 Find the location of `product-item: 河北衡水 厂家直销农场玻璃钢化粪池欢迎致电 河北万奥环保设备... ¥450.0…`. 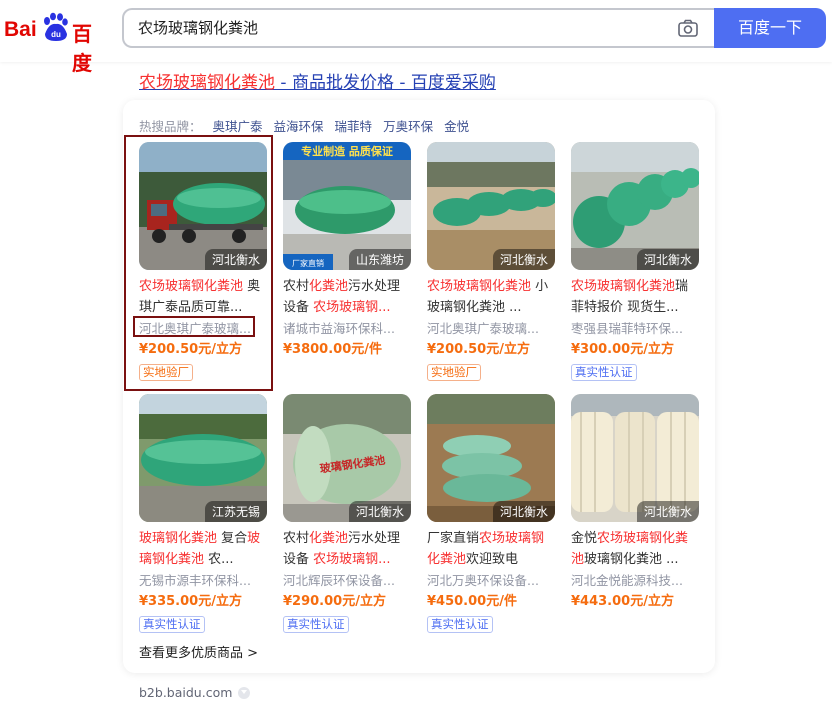

product-item: 河北衡水 厂家直销农场玻璃钢化粪池欢迎致电 河北万奥环保设备... ¥450.0… is located at coordinates (492, 513).